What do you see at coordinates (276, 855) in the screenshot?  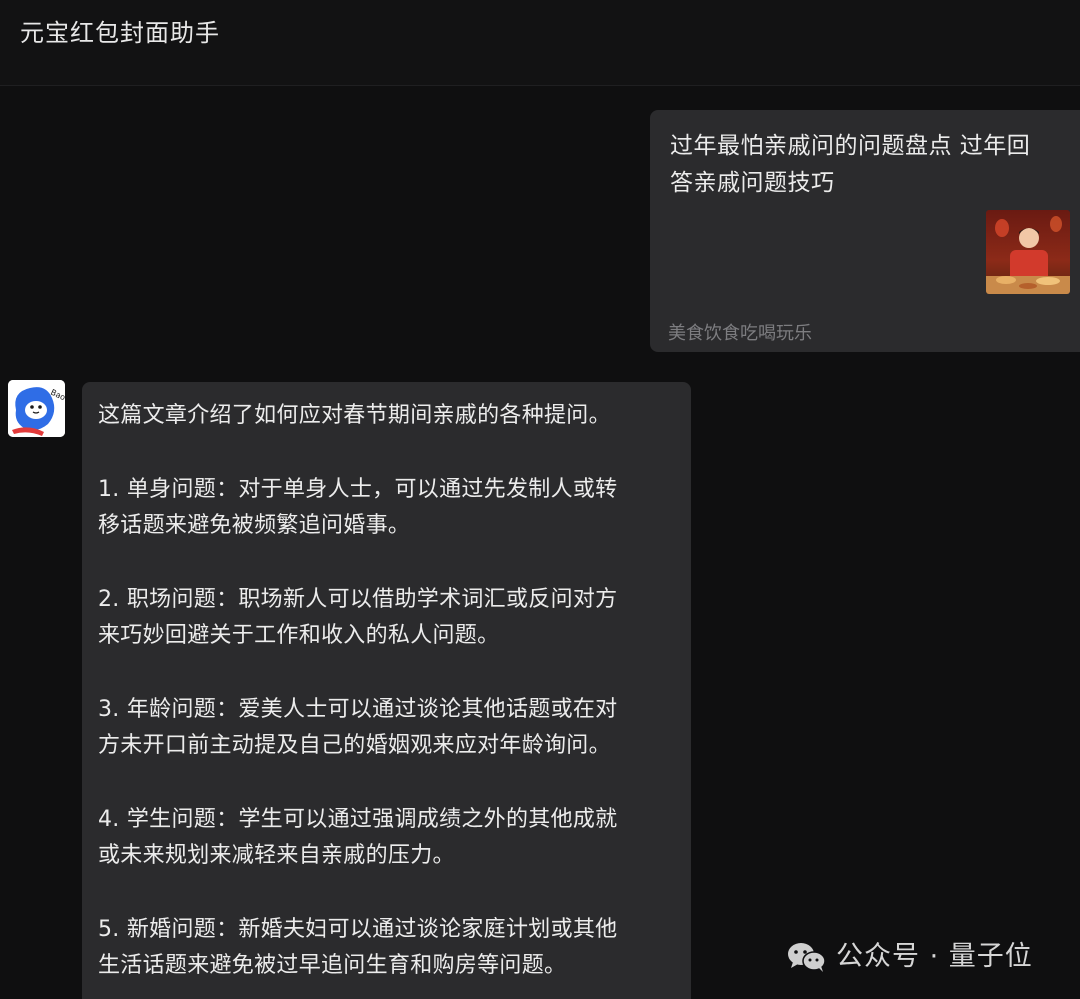 I see `item-4-line-2: 或未来规划来减轻来自亲戚的压力。` at bounding box center [276, 855].